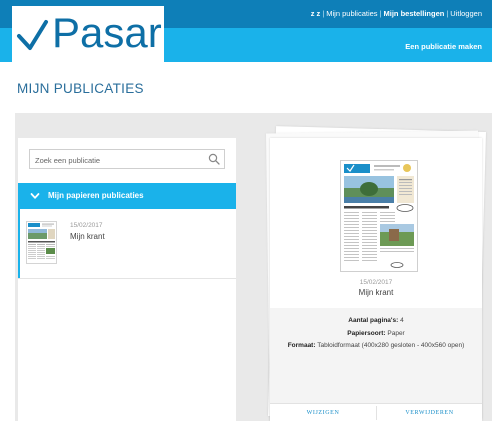  What do you see at coordinates (414, 13) in the screenshot?
I see `nav-link-mijn-bestellingen: Mijn bestellingen` at bounding box center [414, 13].